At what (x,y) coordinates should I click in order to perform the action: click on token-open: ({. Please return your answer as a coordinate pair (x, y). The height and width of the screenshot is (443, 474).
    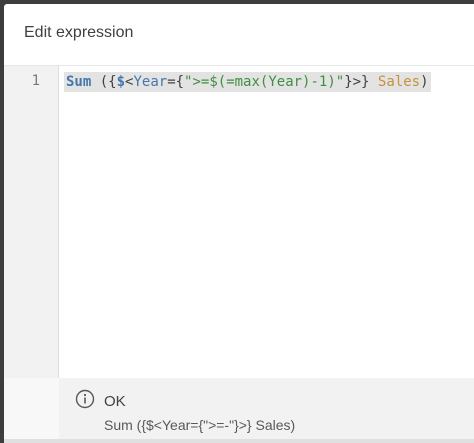
    Looking at the image, I should click on (104, 82).